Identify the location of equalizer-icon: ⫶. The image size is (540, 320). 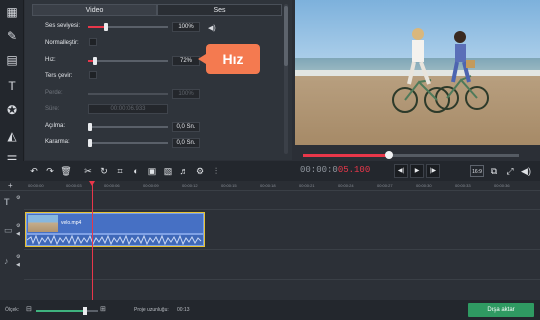
(216, 171).